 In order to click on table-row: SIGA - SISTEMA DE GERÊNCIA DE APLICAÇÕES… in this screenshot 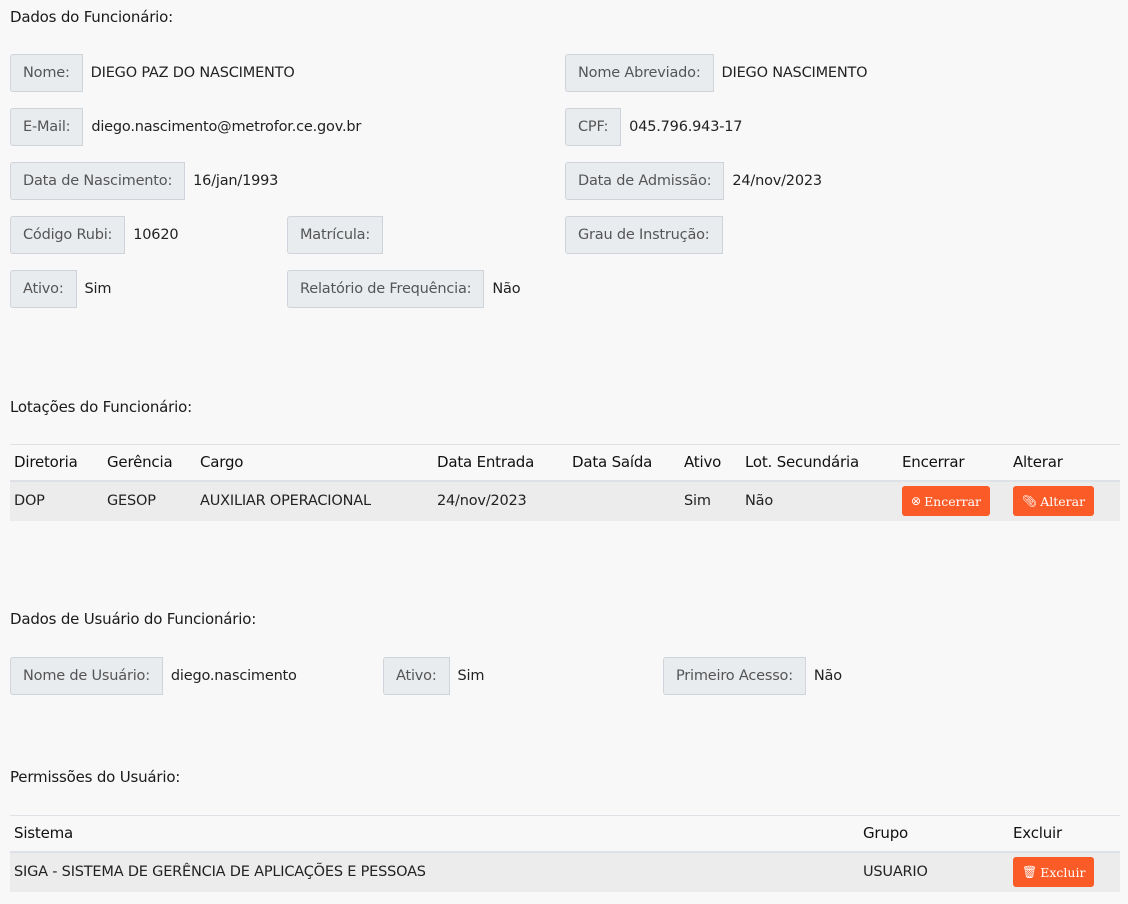, I will do `click(565, 871)`.